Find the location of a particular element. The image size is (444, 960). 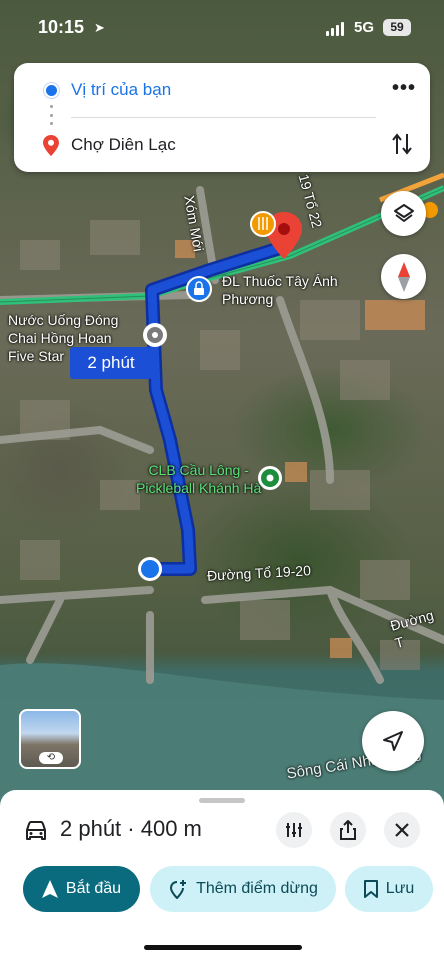

poi-label-pharmacy-line2: Phương is located at coordinates (248, 299).